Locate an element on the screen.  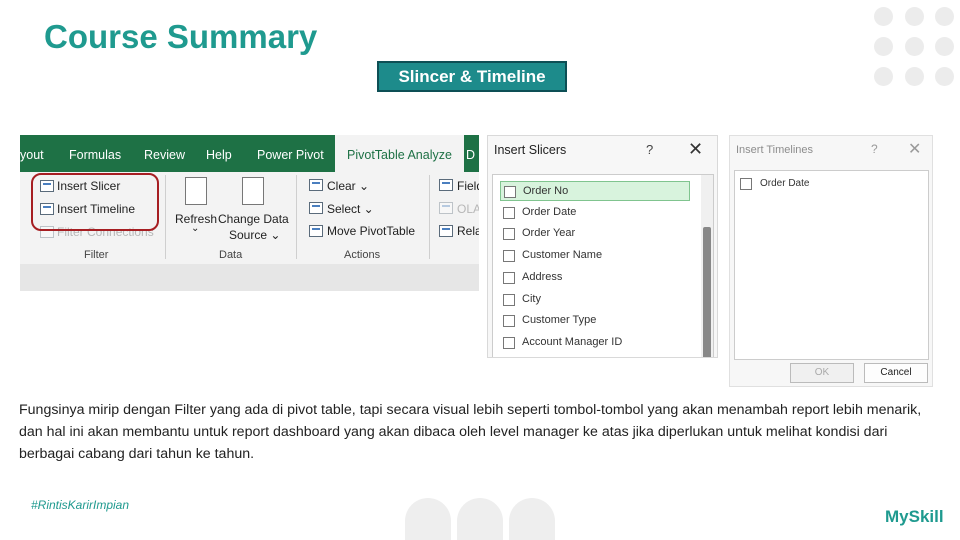
ribbon-sheet-area is located at coordinates (249, 277).